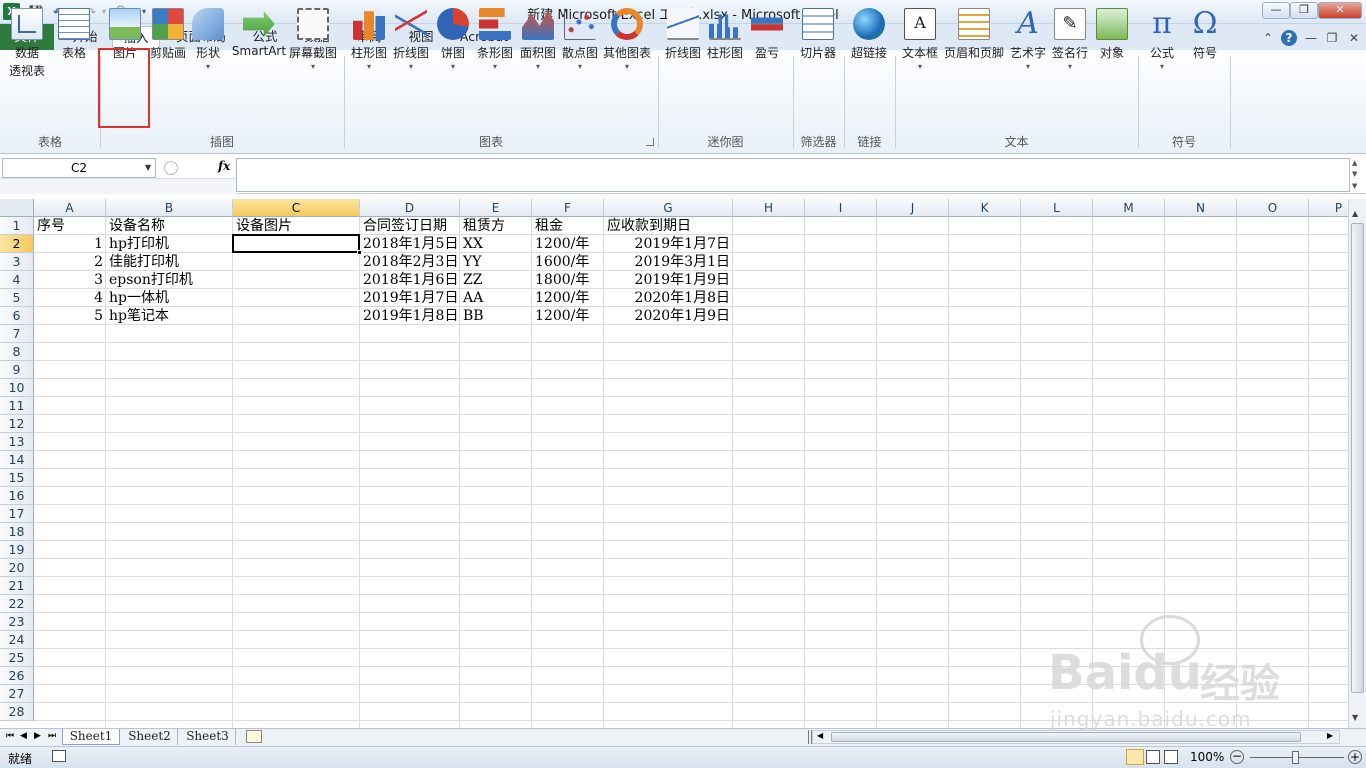 The width and height of the screenshot is (1366, 768). I want to click on sparkline-line-button: 折线图, so click(683, 49).